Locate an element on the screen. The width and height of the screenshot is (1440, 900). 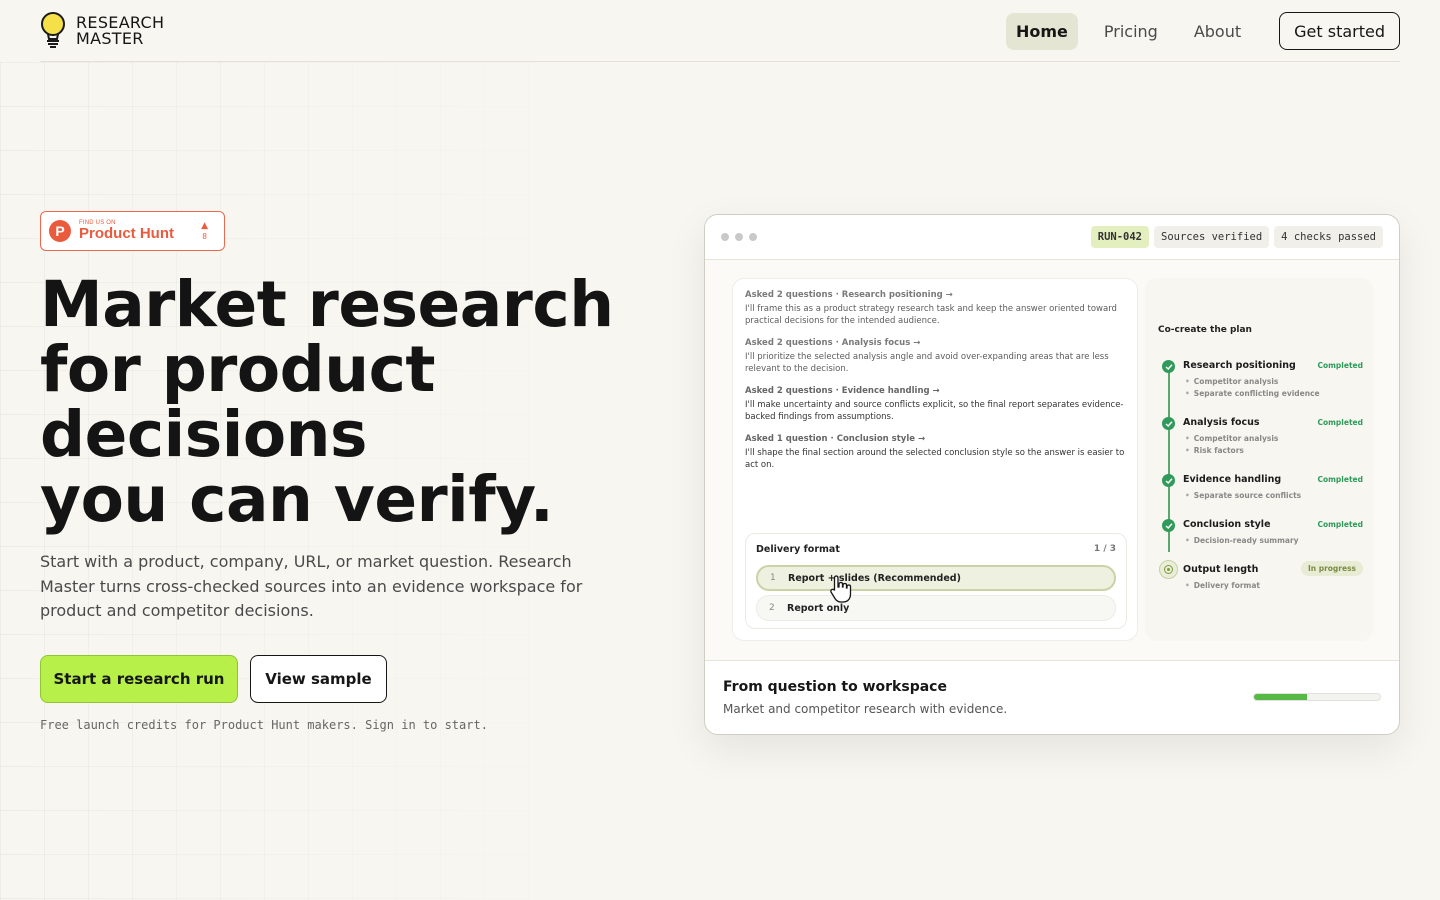
demo-footer-title: From question to workspace is located at coordinates (835, 687).